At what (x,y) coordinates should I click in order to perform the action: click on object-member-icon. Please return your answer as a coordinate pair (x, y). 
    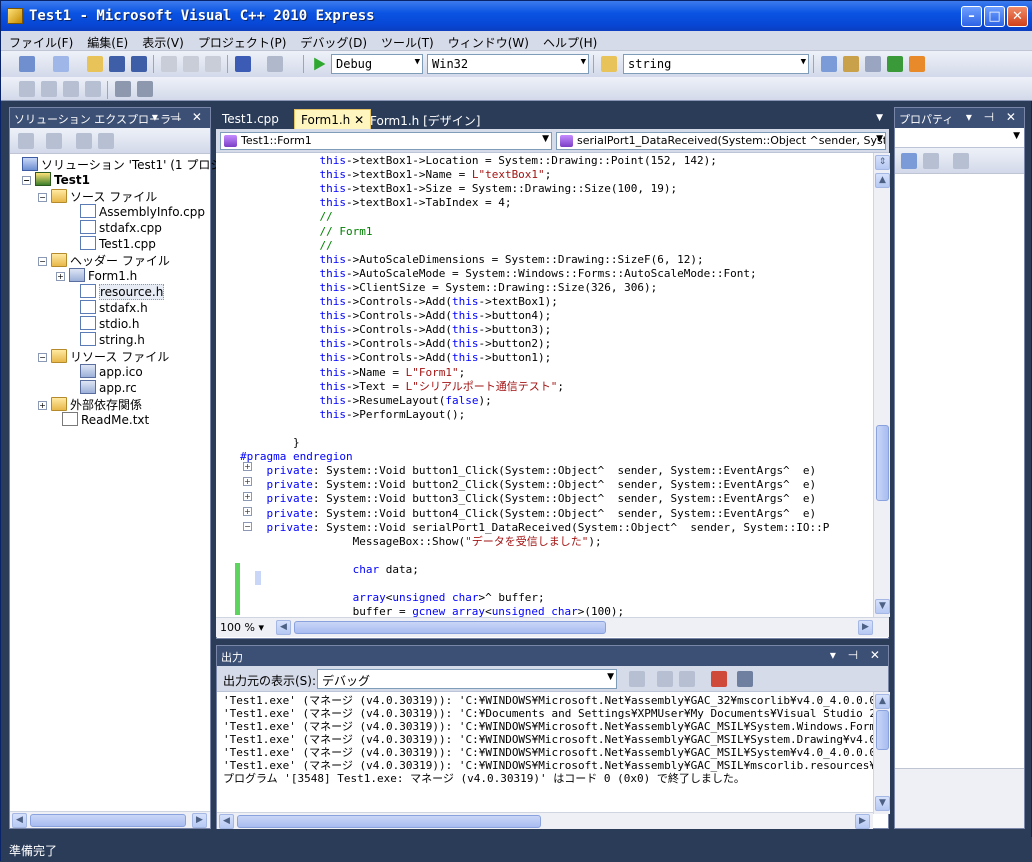
    Looking at the image, I should click on (27, 89).